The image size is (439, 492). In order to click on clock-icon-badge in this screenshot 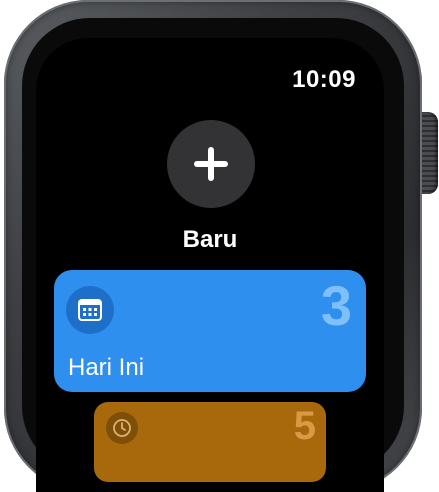, I will do `click(122, 428)`.